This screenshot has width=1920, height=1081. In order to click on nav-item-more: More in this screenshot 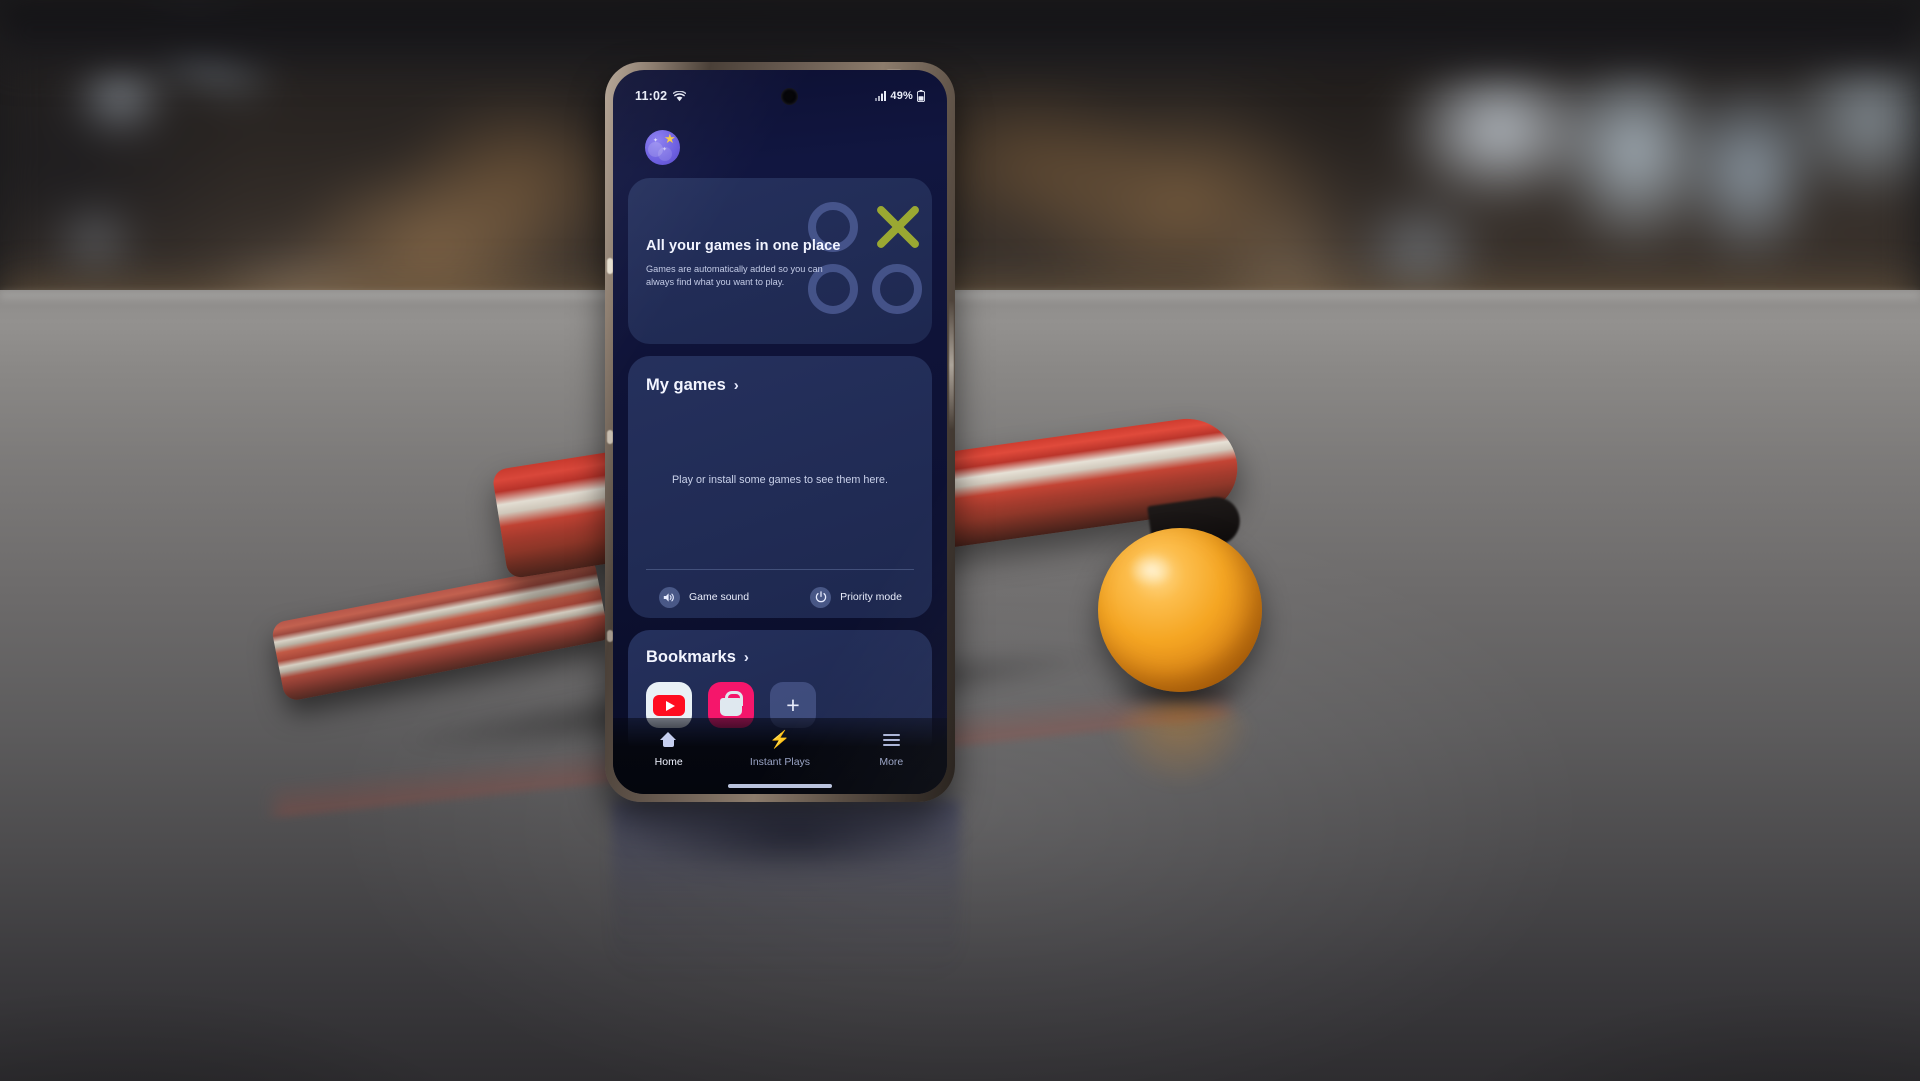, I will do `click(891, 749)`.